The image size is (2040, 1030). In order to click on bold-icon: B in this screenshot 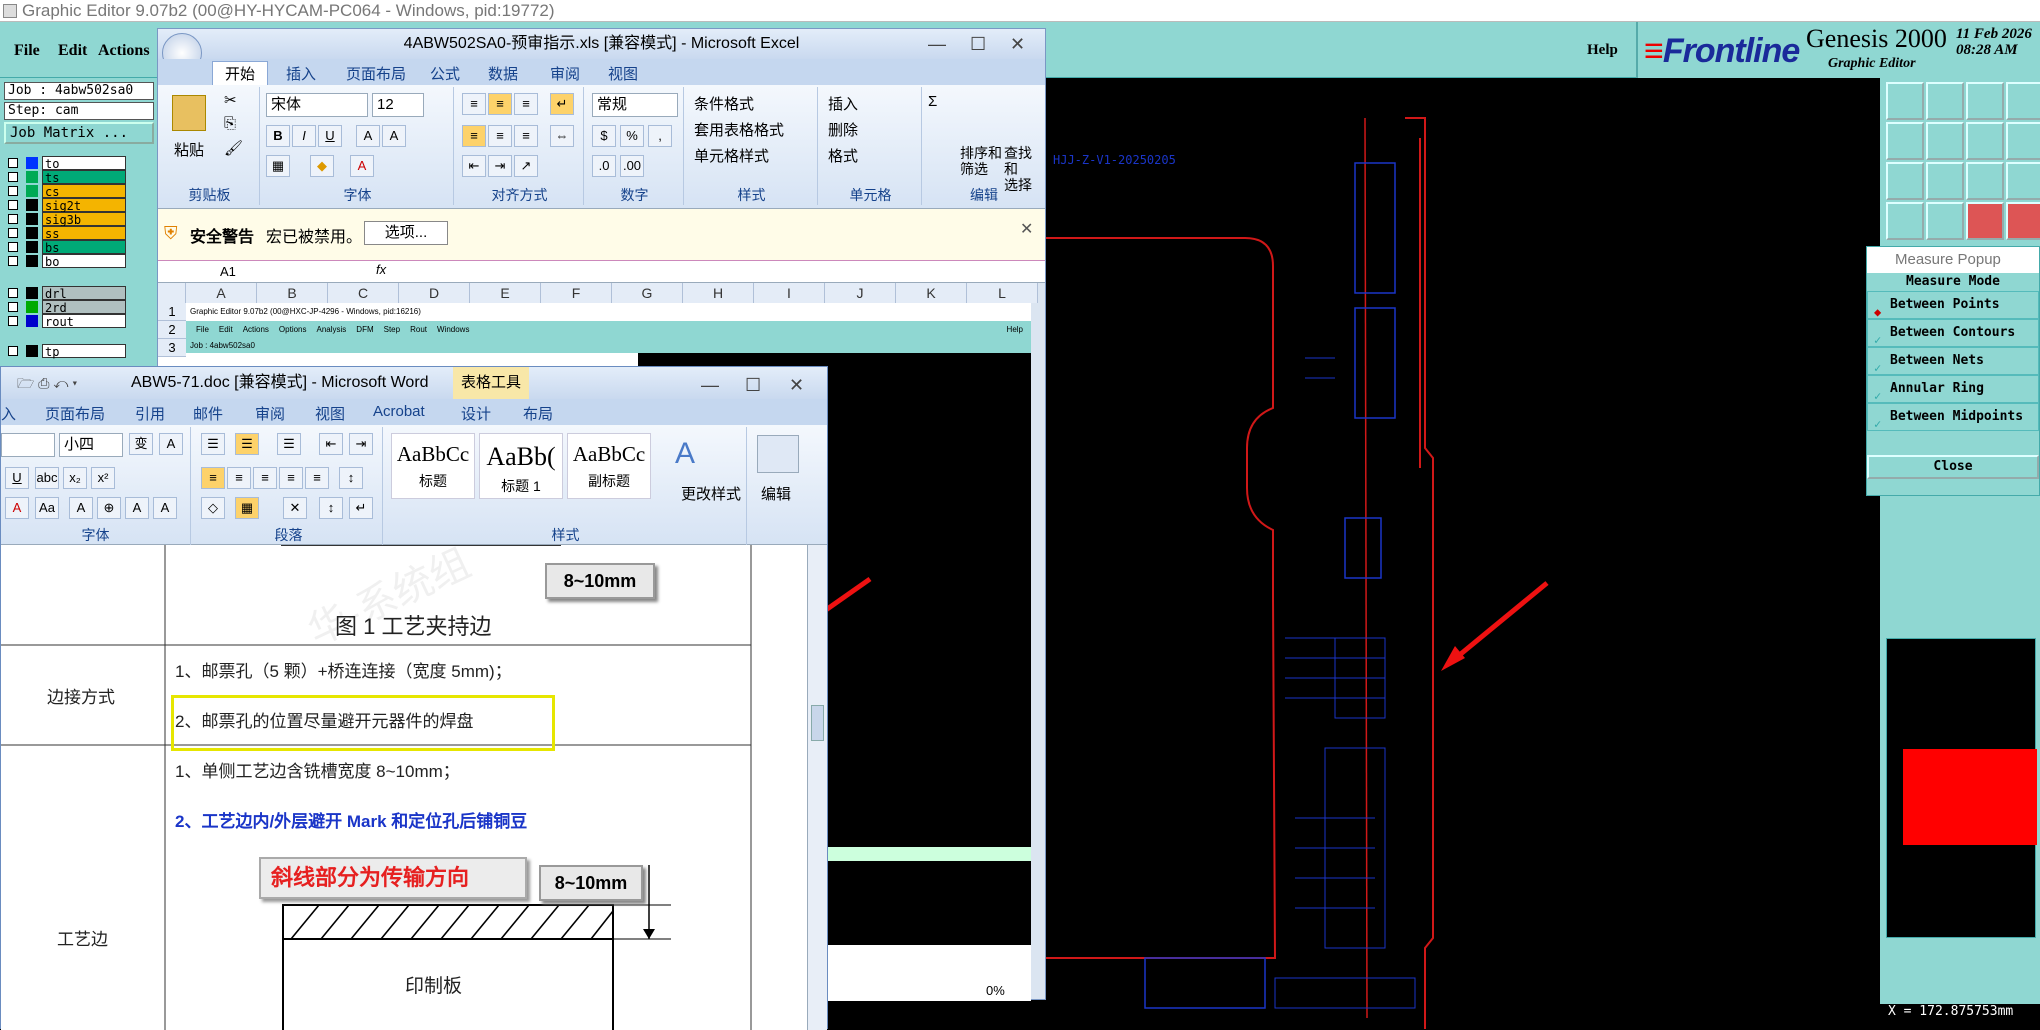, I will do `click(278, 136)`.